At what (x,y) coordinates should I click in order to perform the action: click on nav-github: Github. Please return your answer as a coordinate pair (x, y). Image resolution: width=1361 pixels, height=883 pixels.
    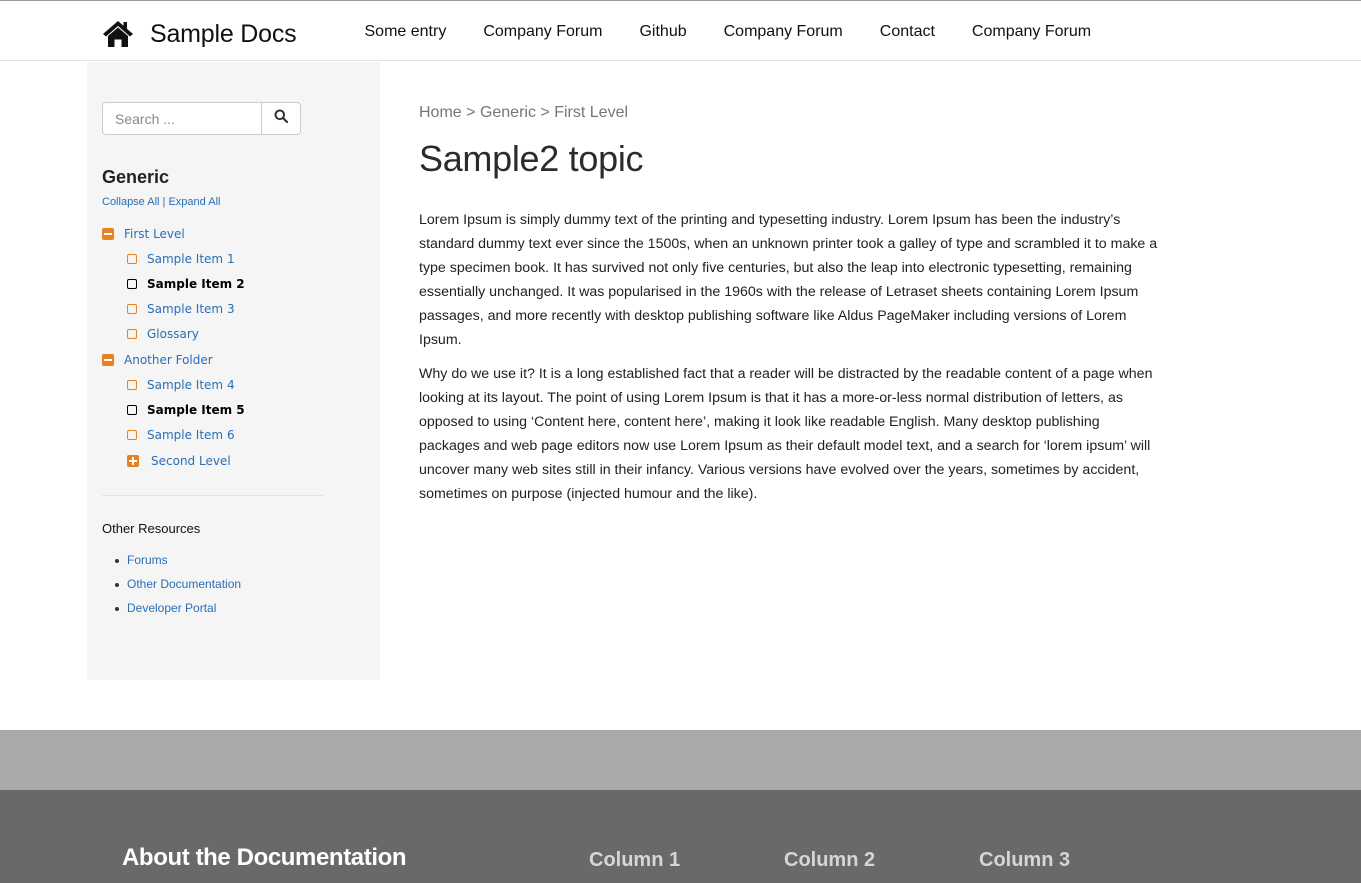
    Looking at the image, I should click on (663, 32).